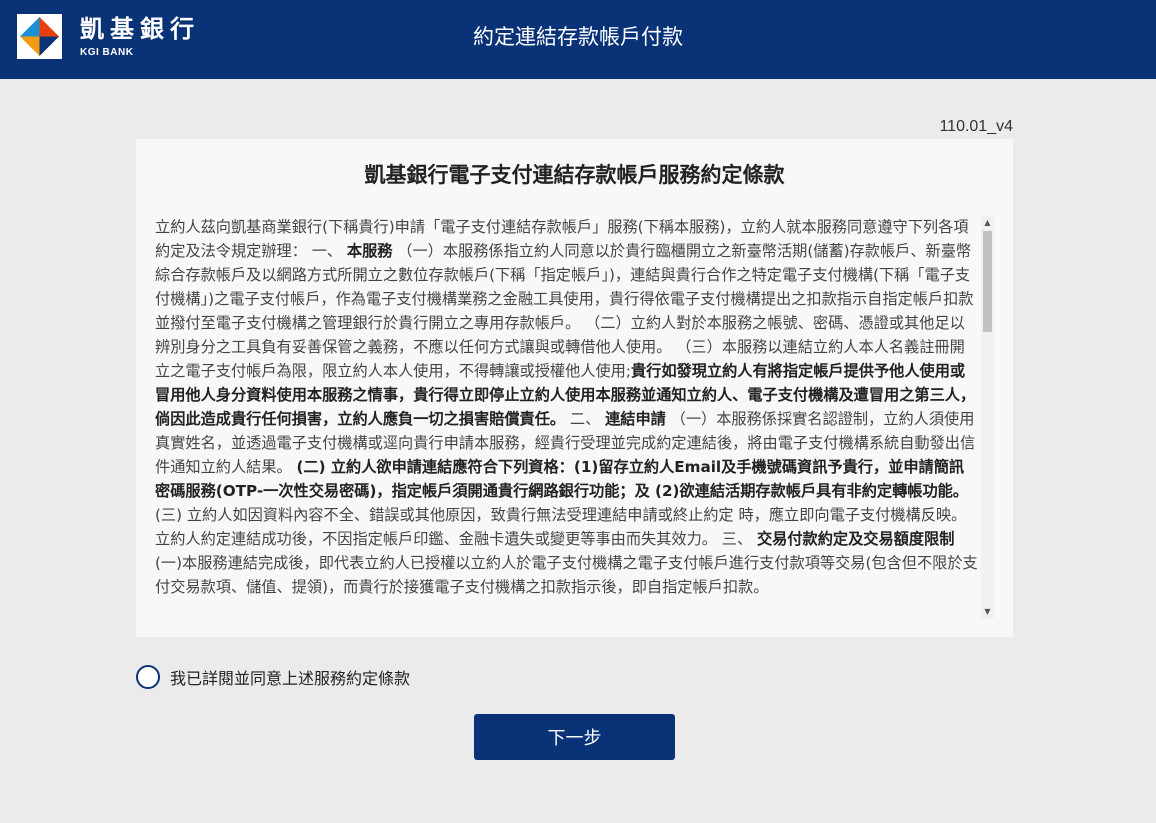 This screenshot has height=823, width=1156. What do you see at coordinates (369, 251) in the screenshot?
I see `terms-bold-segment: 本服務` at bounding box center [369, 251].